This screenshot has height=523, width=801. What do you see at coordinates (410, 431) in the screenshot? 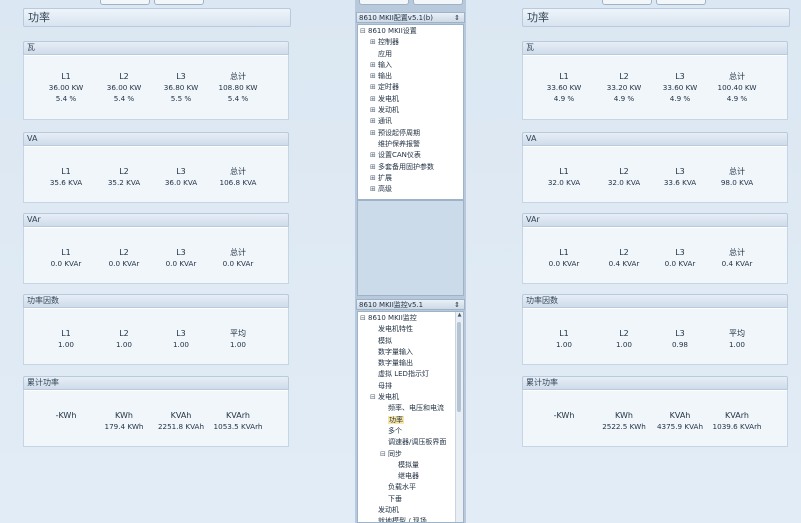
I see `tree-node: 多个` at bounding box center [410, 431].